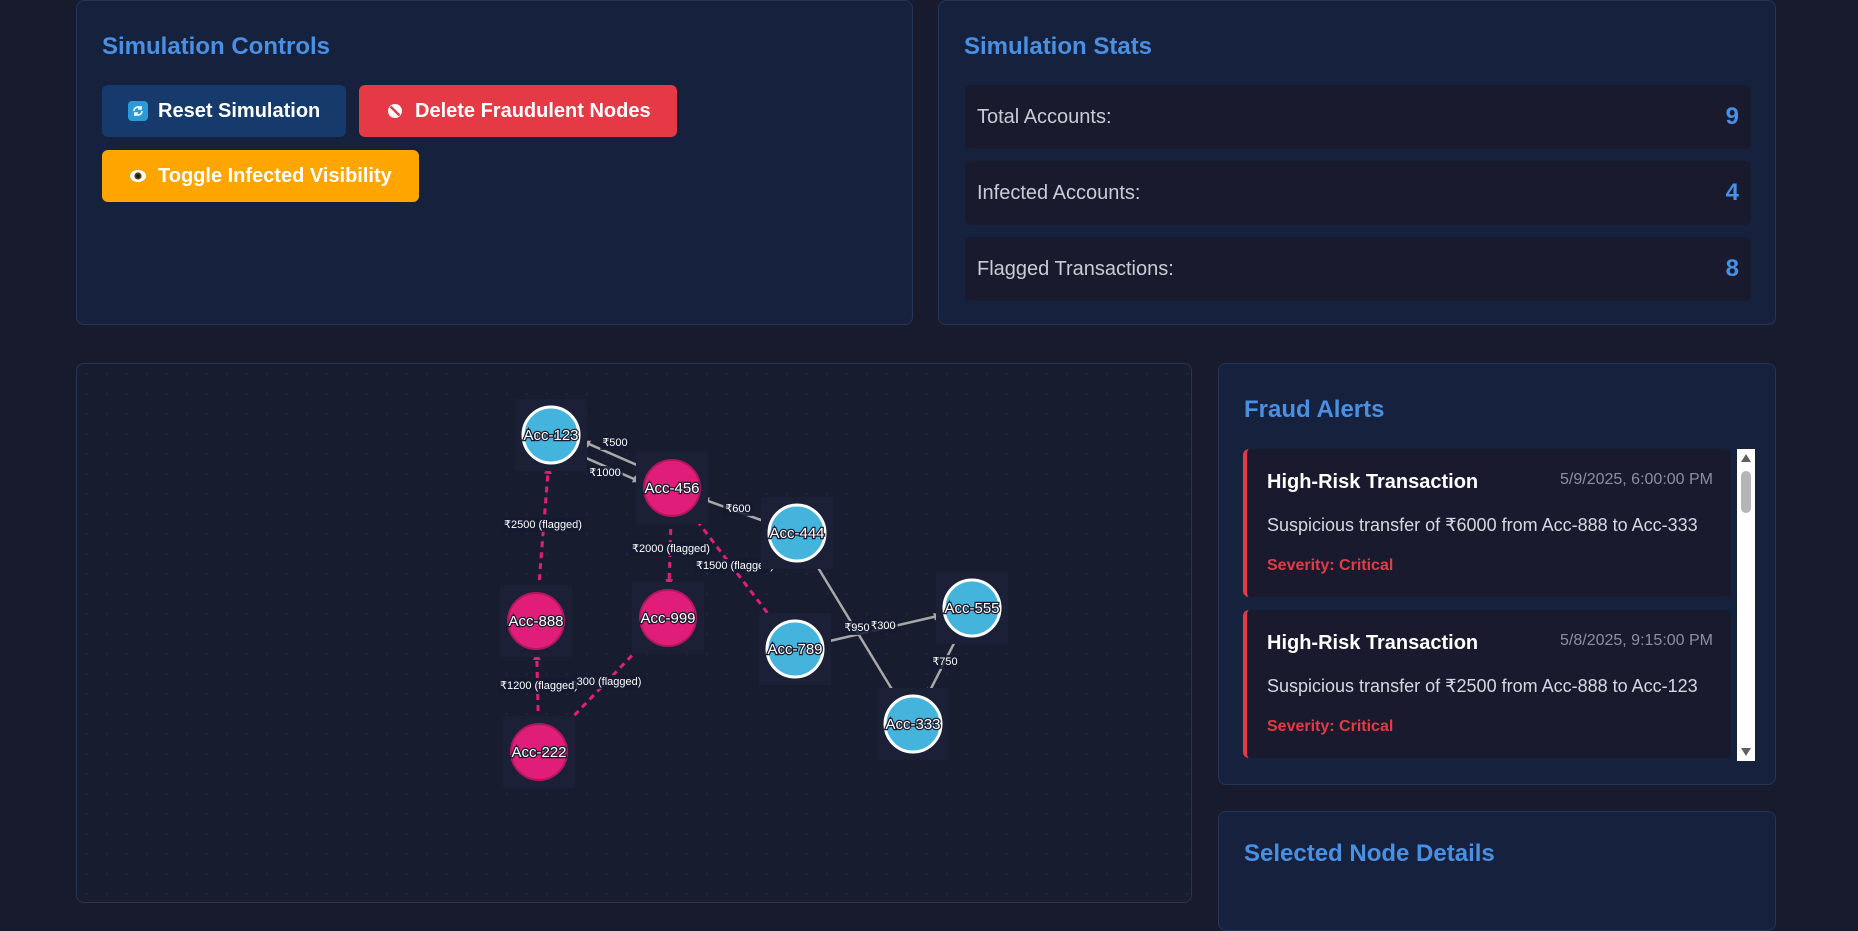 This screenshot has height=931, width=1858. I want to click on node-label: Acc-888, so click(535, 621).